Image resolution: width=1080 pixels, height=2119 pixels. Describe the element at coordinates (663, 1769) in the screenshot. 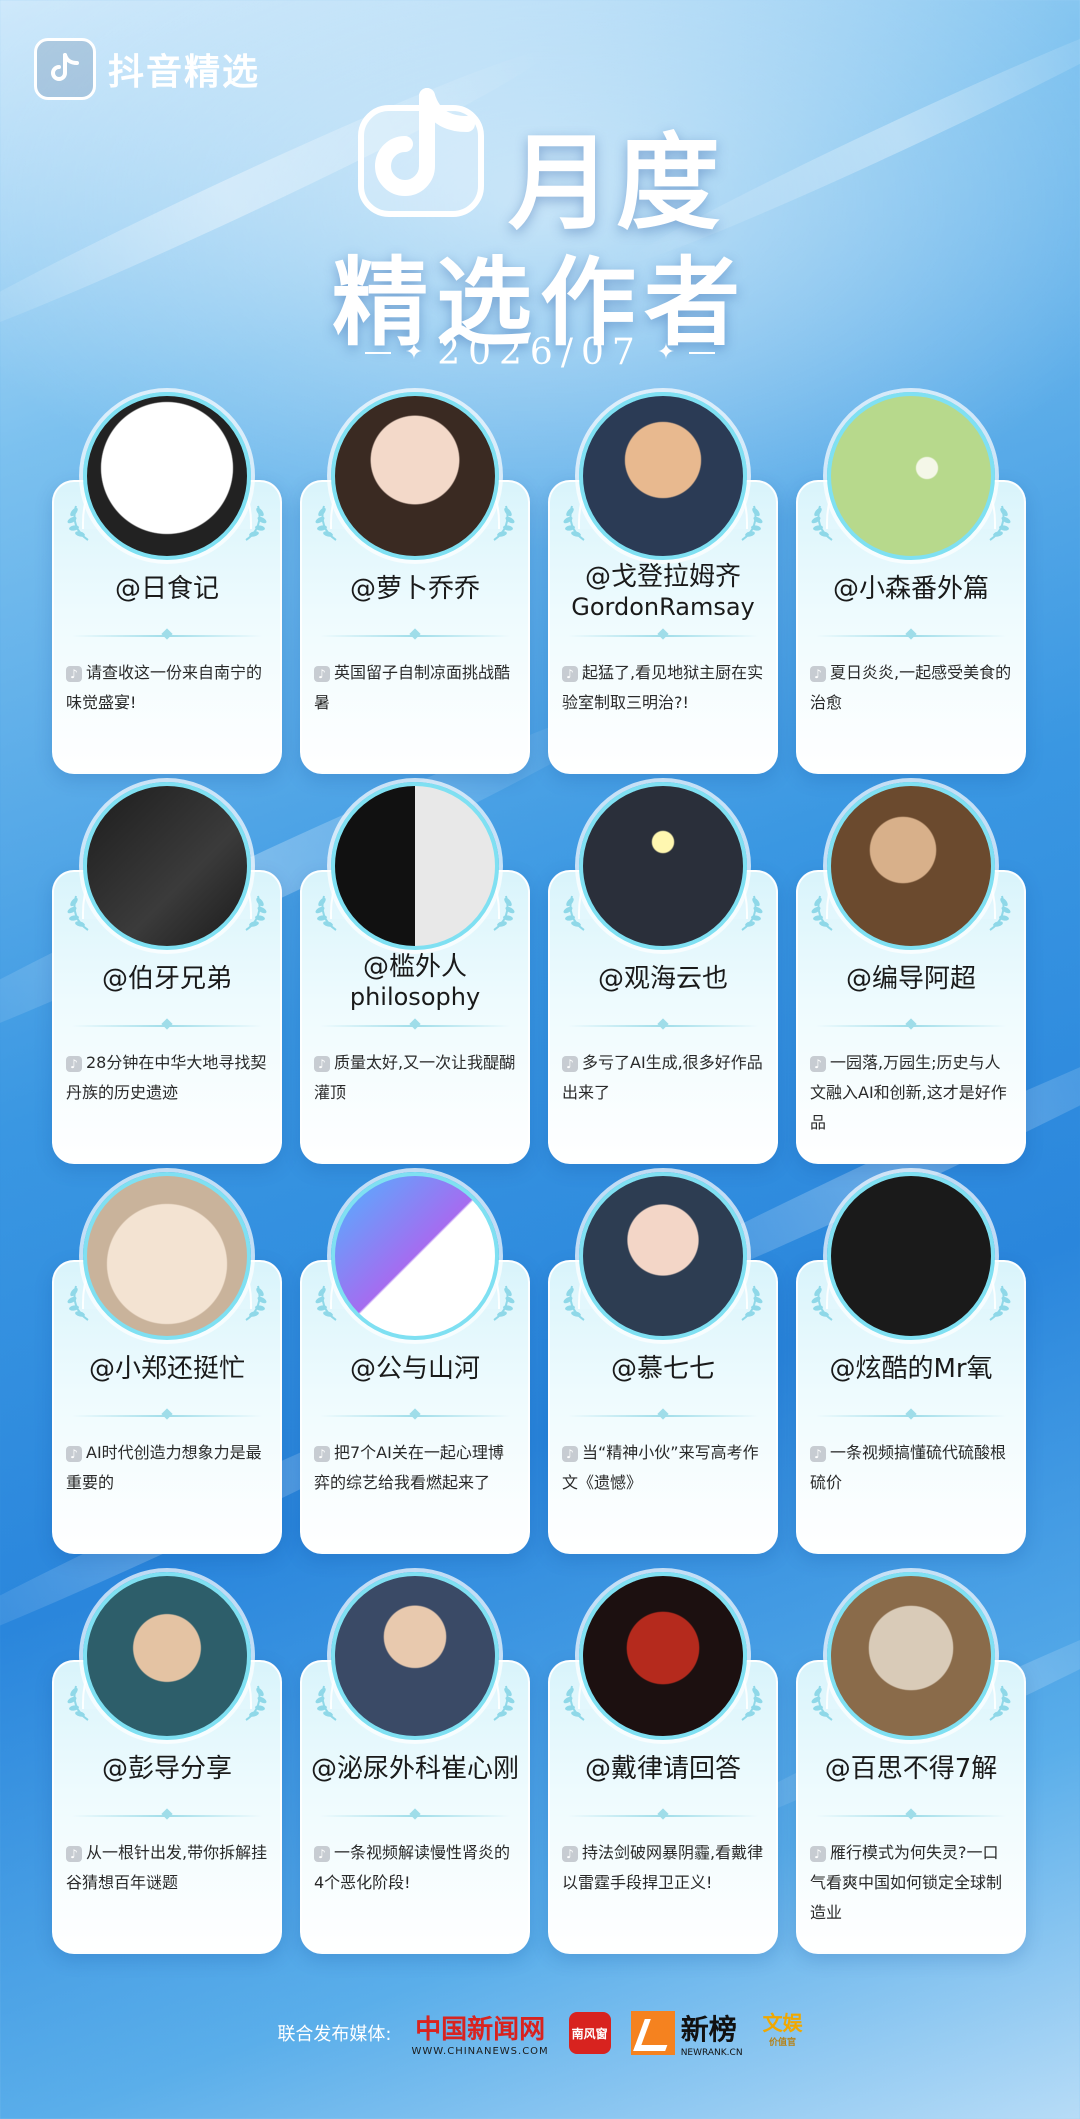

I see `author-name: @戴律请回答` at that location.